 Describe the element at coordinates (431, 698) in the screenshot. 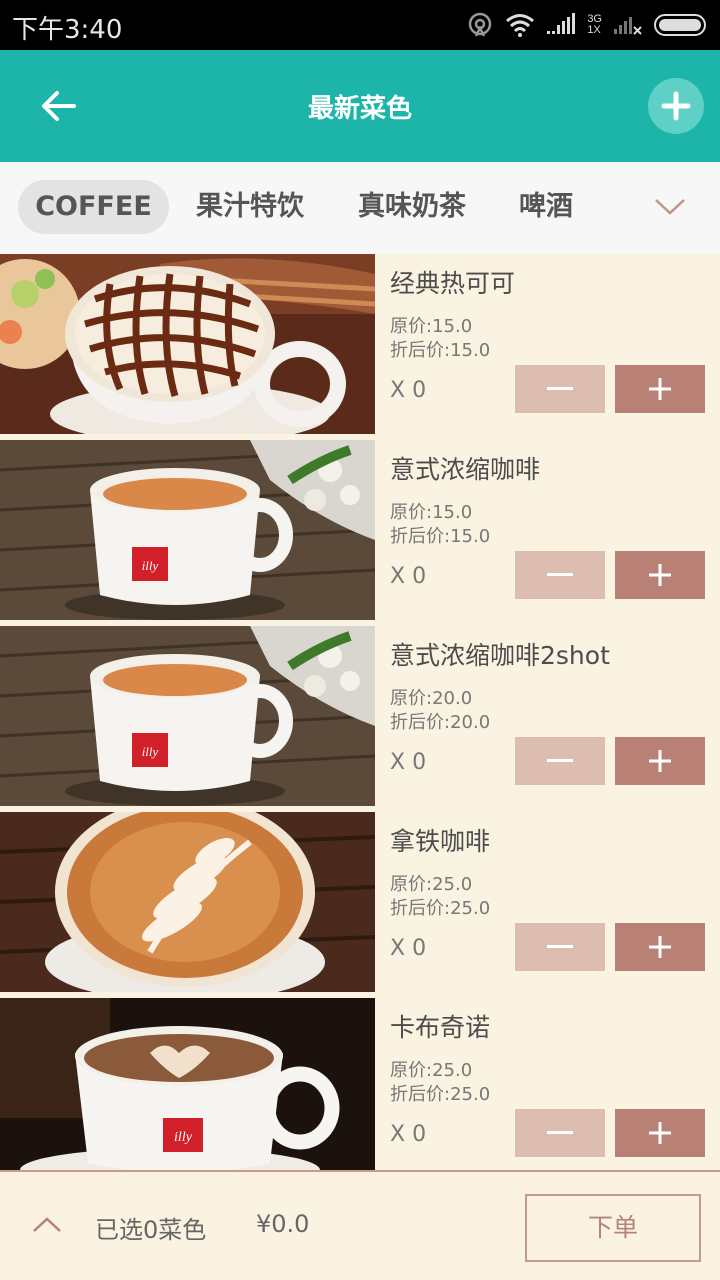

I see `item-original-price: 原价:20.0` at that location.